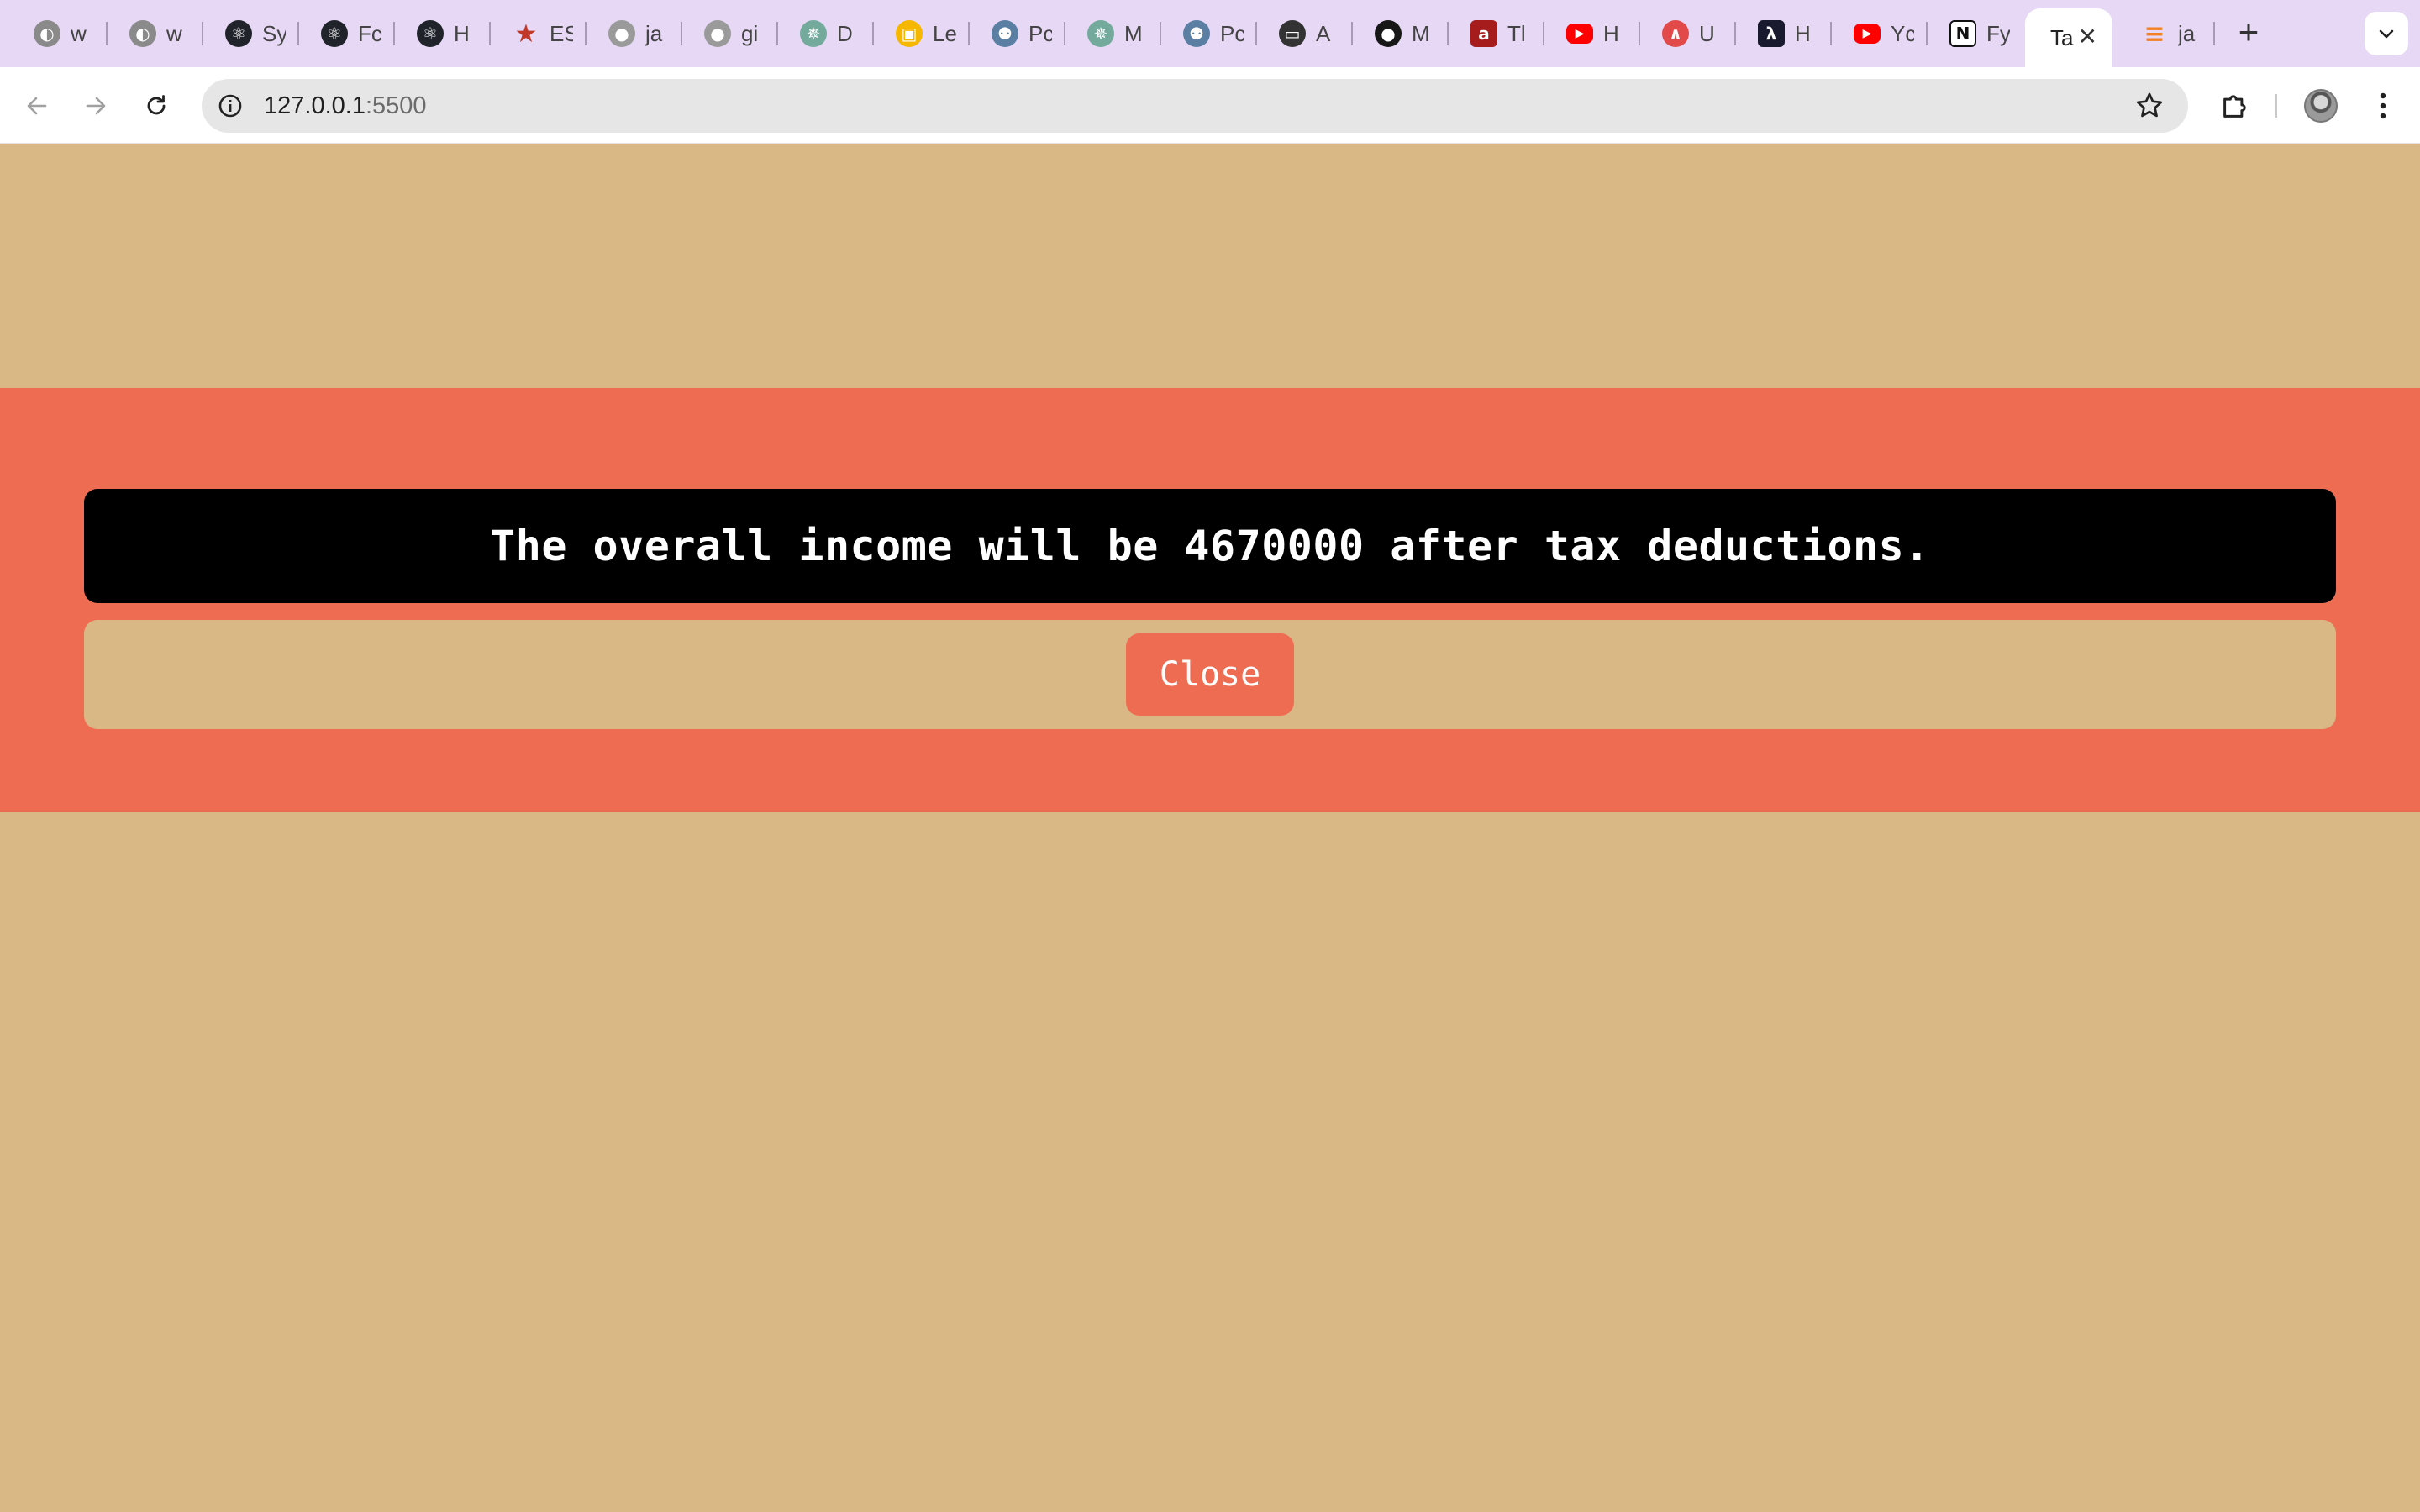 The width and height of the screenshot is (2420, 1512). What do you see at coordinates (1516, 33) in the screenshot?
I see `tab-label: Tl` at bounding box center [1516, 33].